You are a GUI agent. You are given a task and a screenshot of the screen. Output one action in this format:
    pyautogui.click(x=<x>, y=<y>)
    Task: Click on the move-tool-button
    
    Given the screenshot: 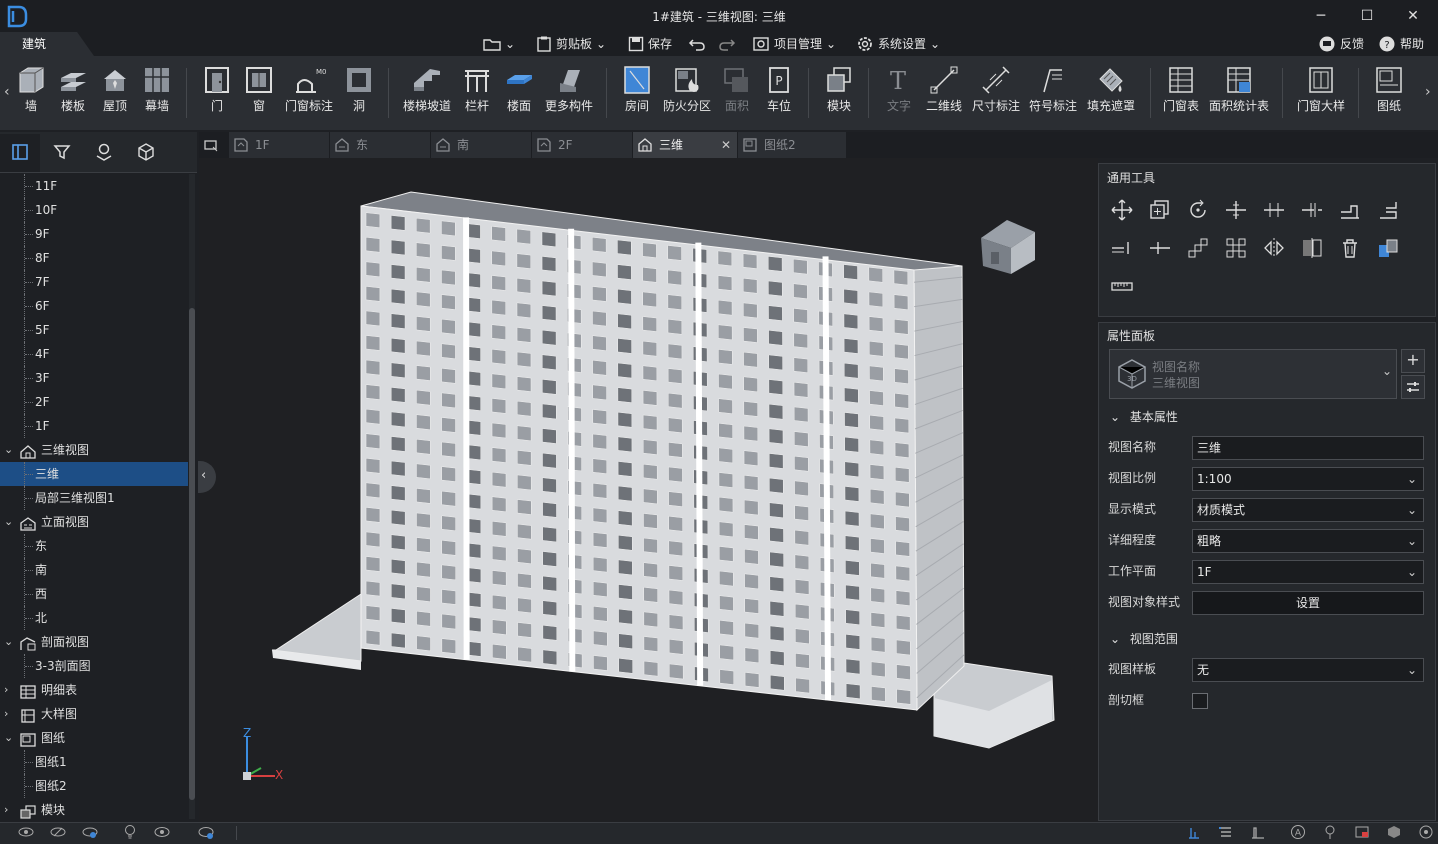 What is the action you would take?
    pyautogui.click(x=1122, y=211)
    